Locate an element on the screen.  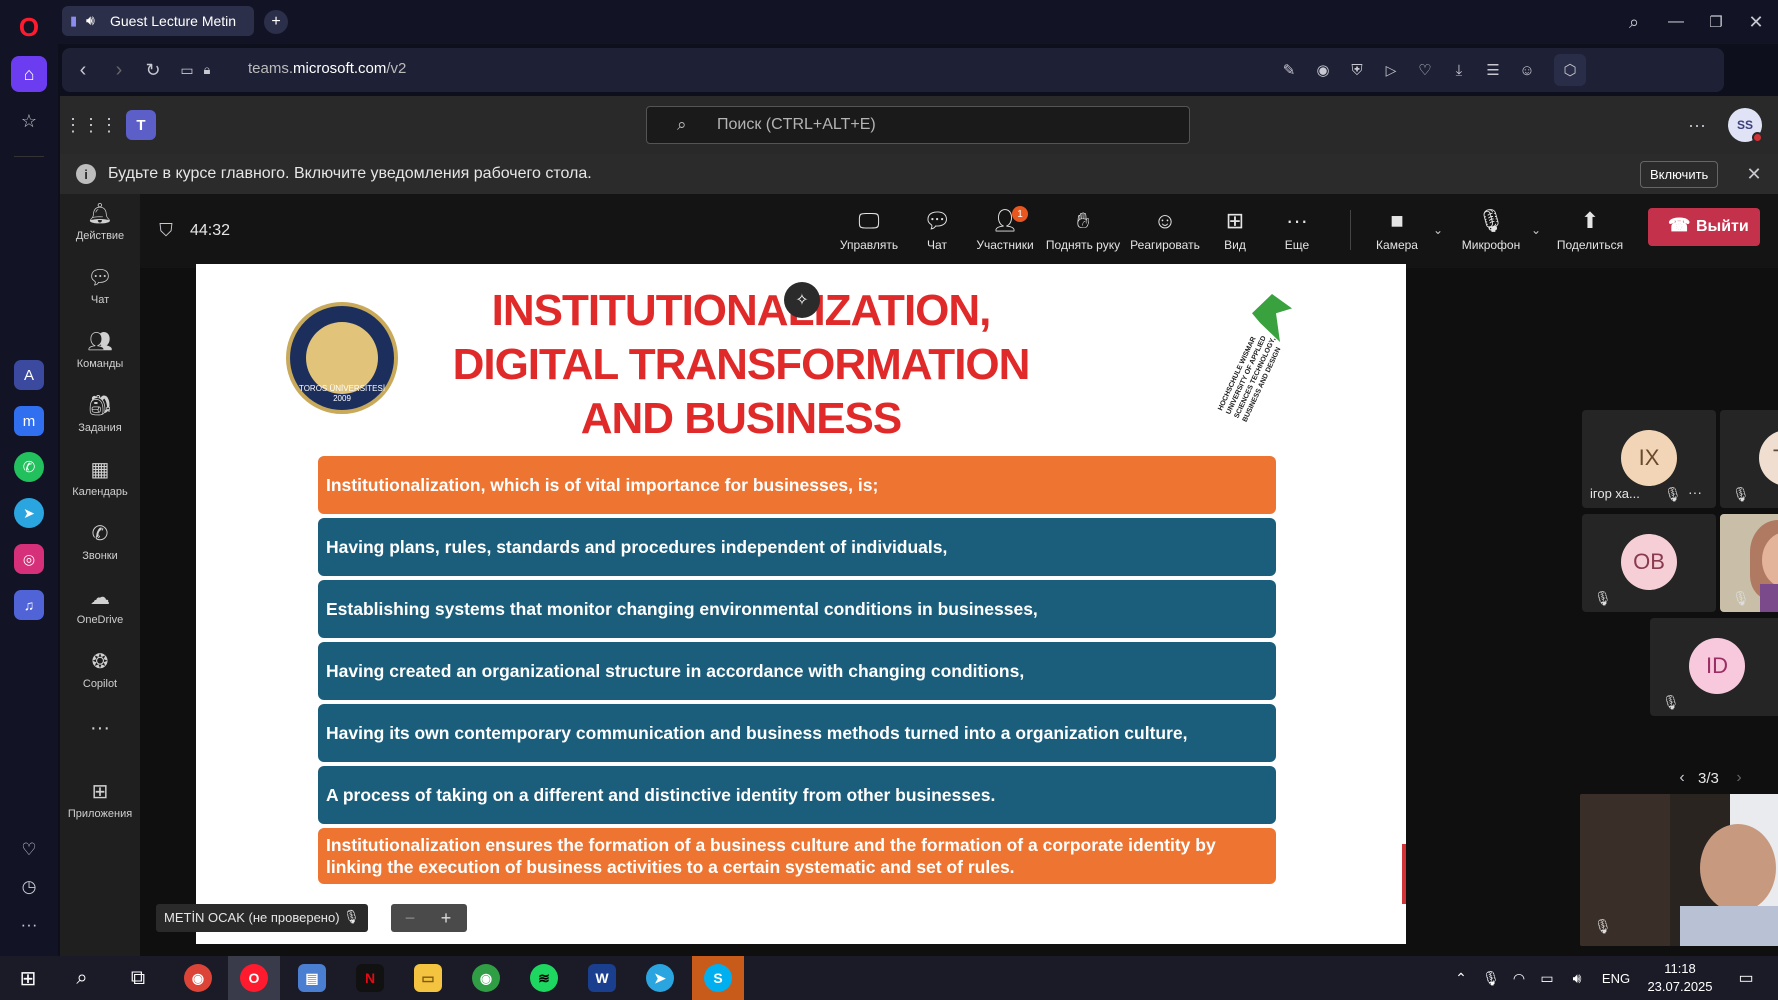
rail-calls: ✆ Звонки is located at coordinates (100, 549).